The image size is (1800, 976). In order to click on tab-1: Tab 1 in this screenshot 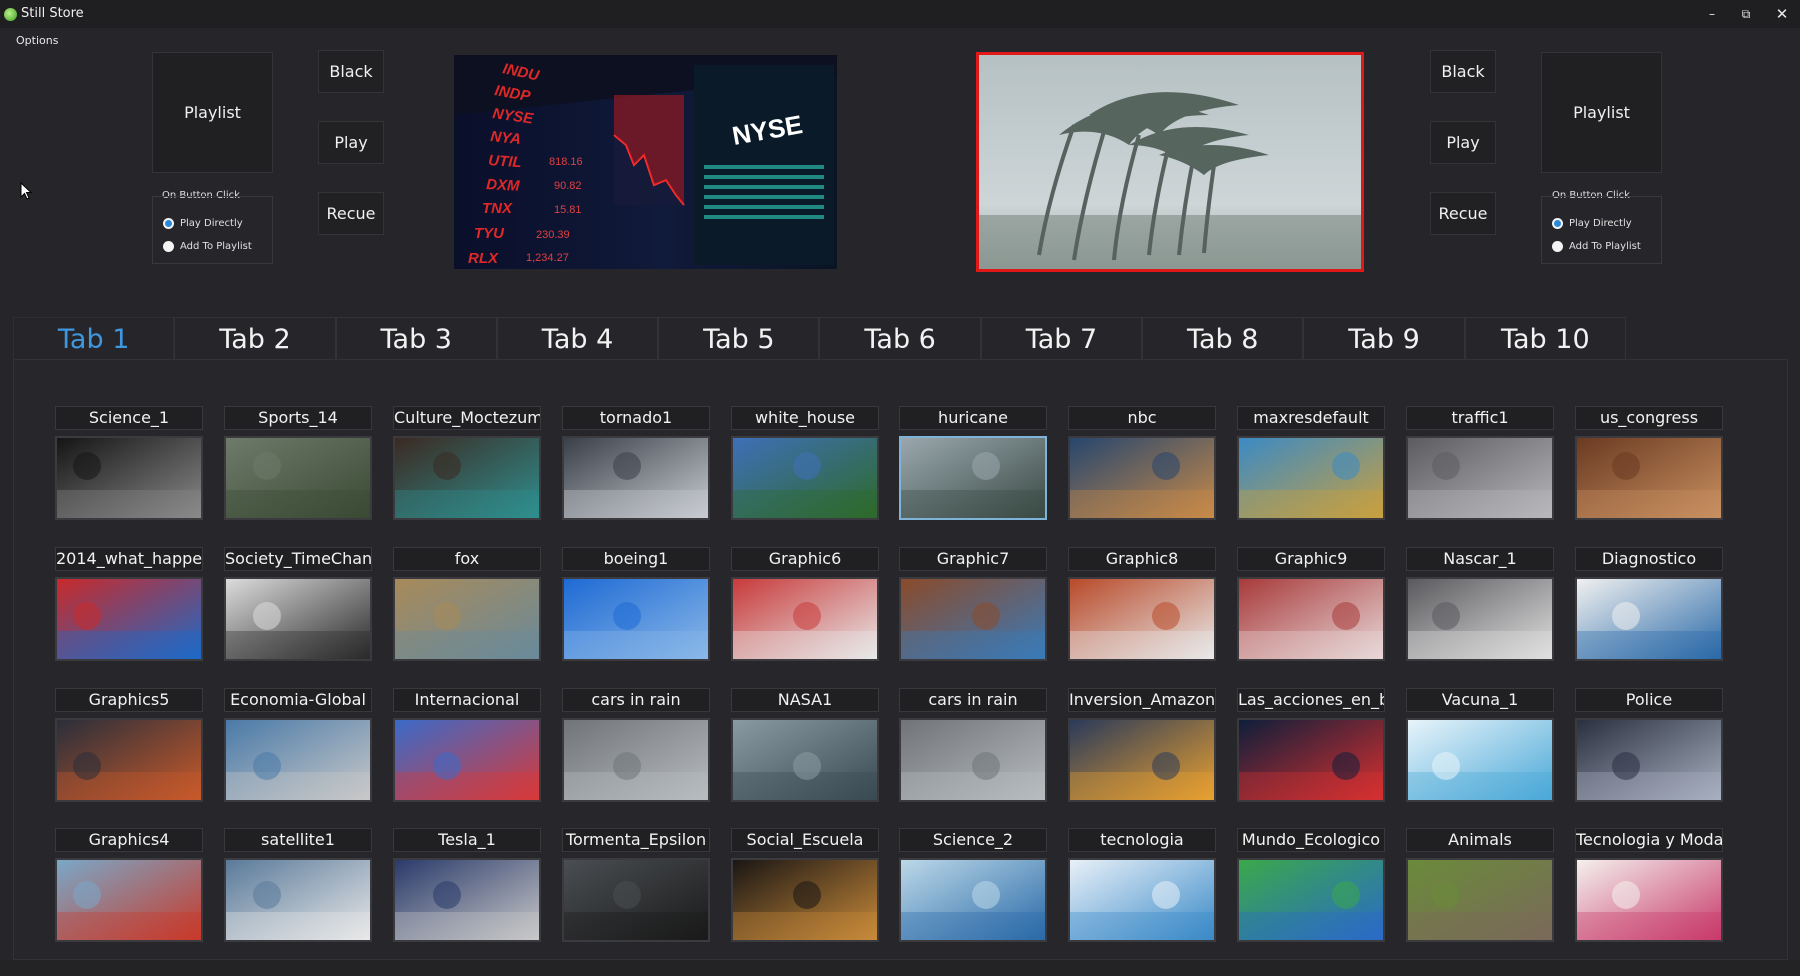, I will do `click(94, 338)`.